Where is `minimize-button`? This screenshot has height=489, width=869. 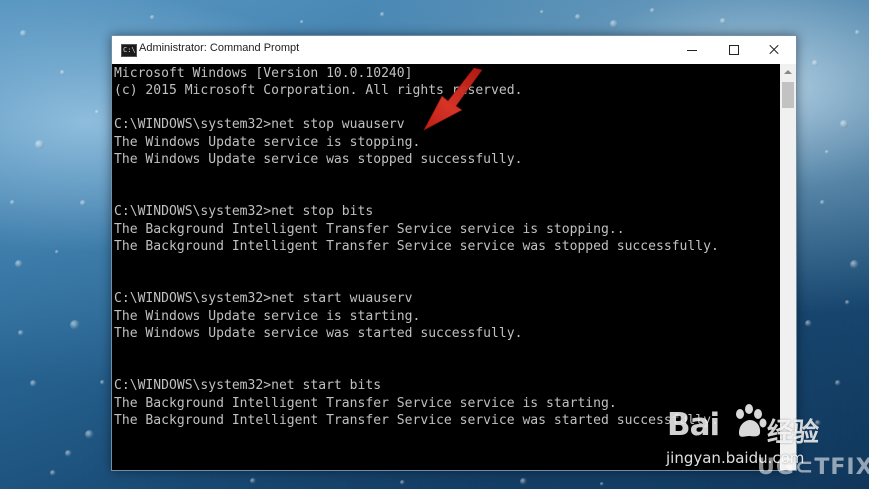
minimize-button is located at coordinates (692, 50).